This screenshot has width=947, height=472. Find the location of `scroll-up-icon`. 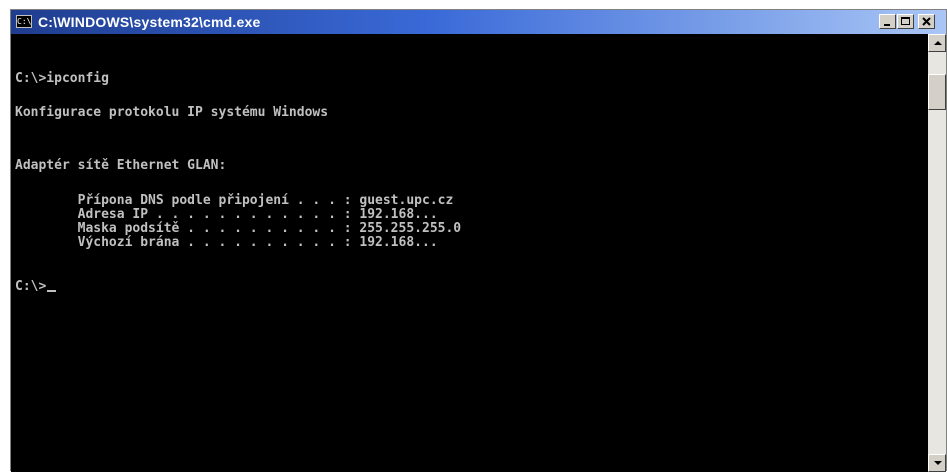

scroll-up-icon is located at coordinates (938, 43).